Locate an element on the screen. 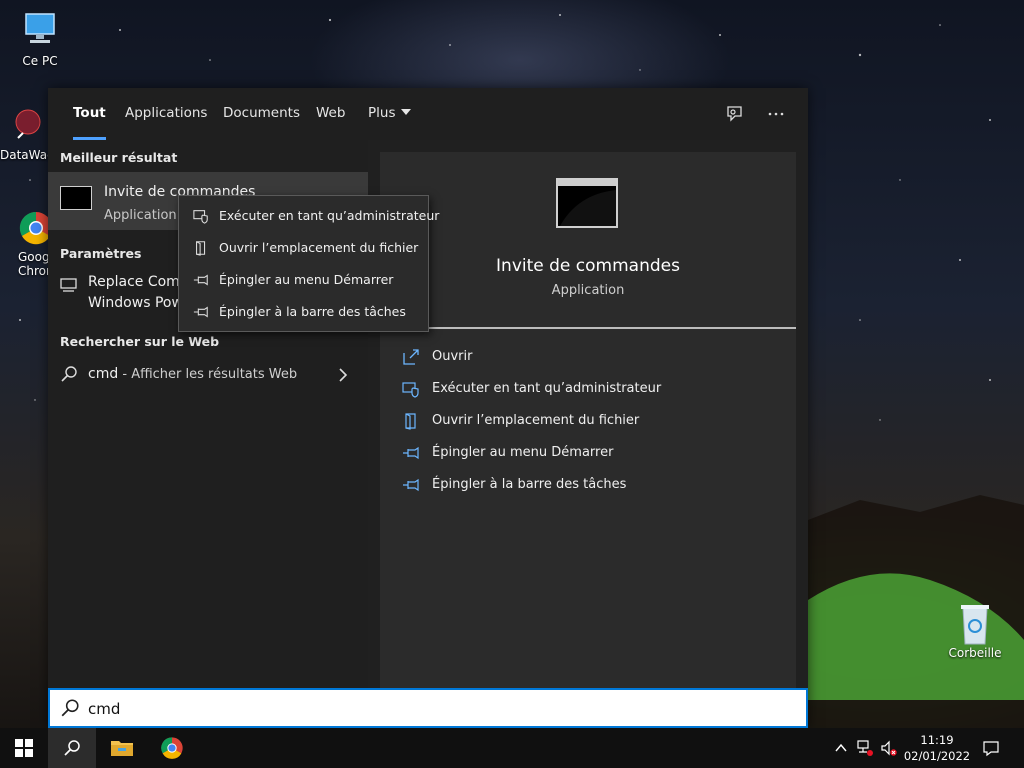  taskbar-clock: 11:19 02/01/2022 is located at coordinates (937, 748).